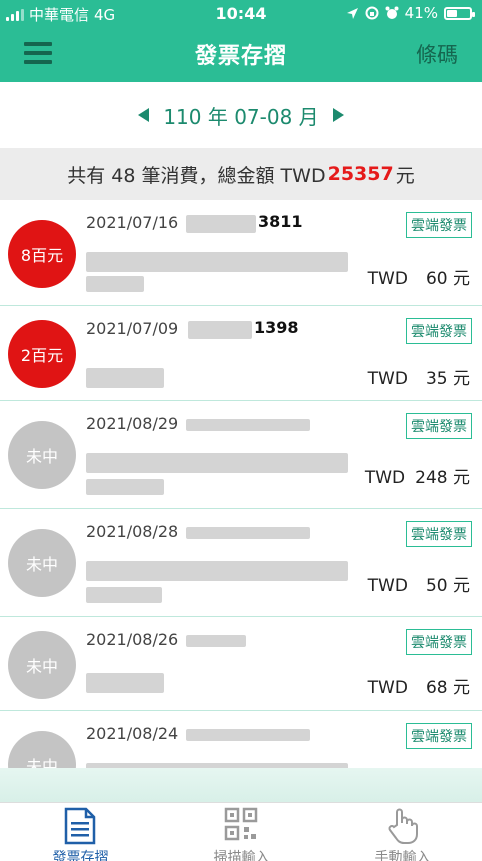  I want to click on invoice-amount: TWD 68 元, so click(418, 688).